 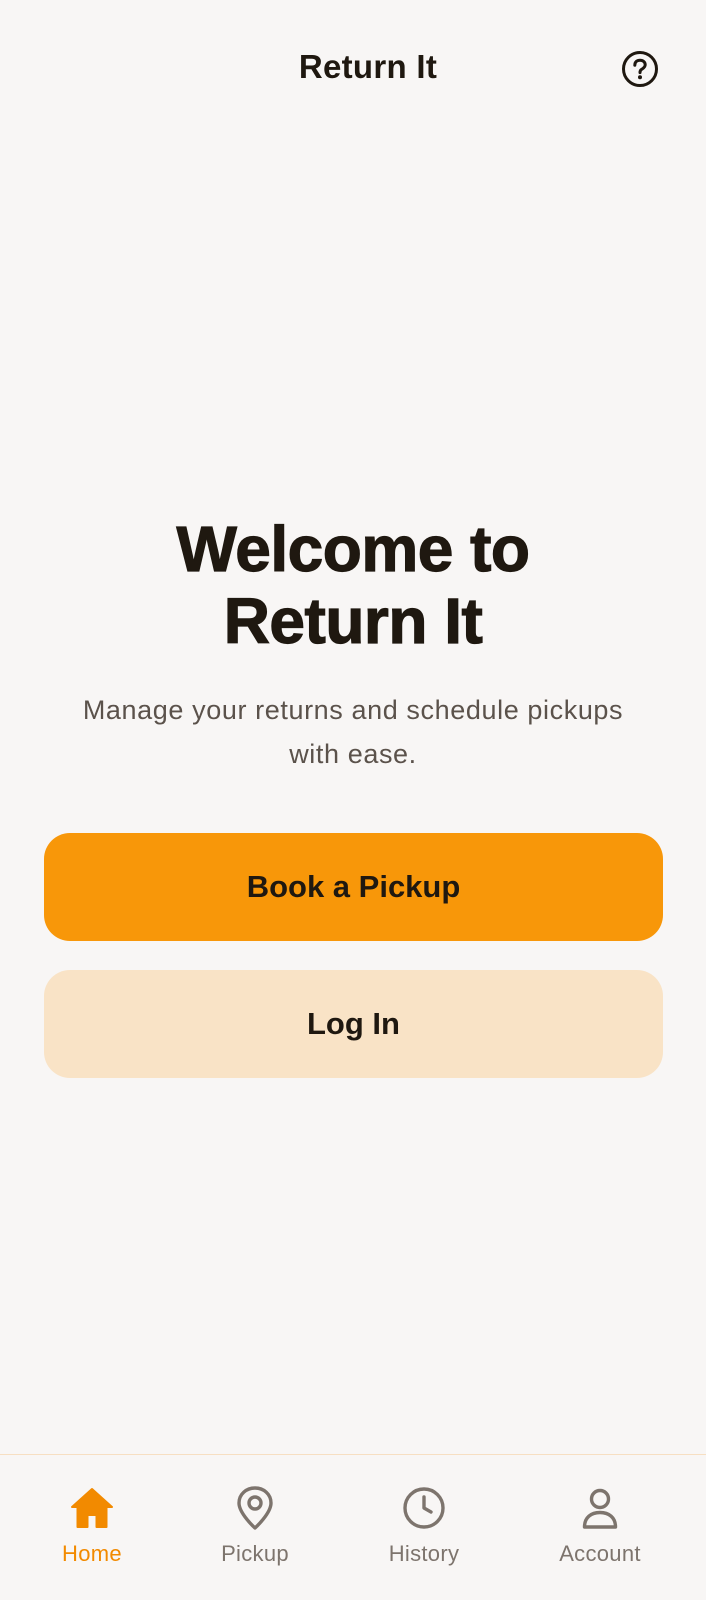 I want to click on welcome-heading: Welcome to Return It, so click(x=353, y=584).